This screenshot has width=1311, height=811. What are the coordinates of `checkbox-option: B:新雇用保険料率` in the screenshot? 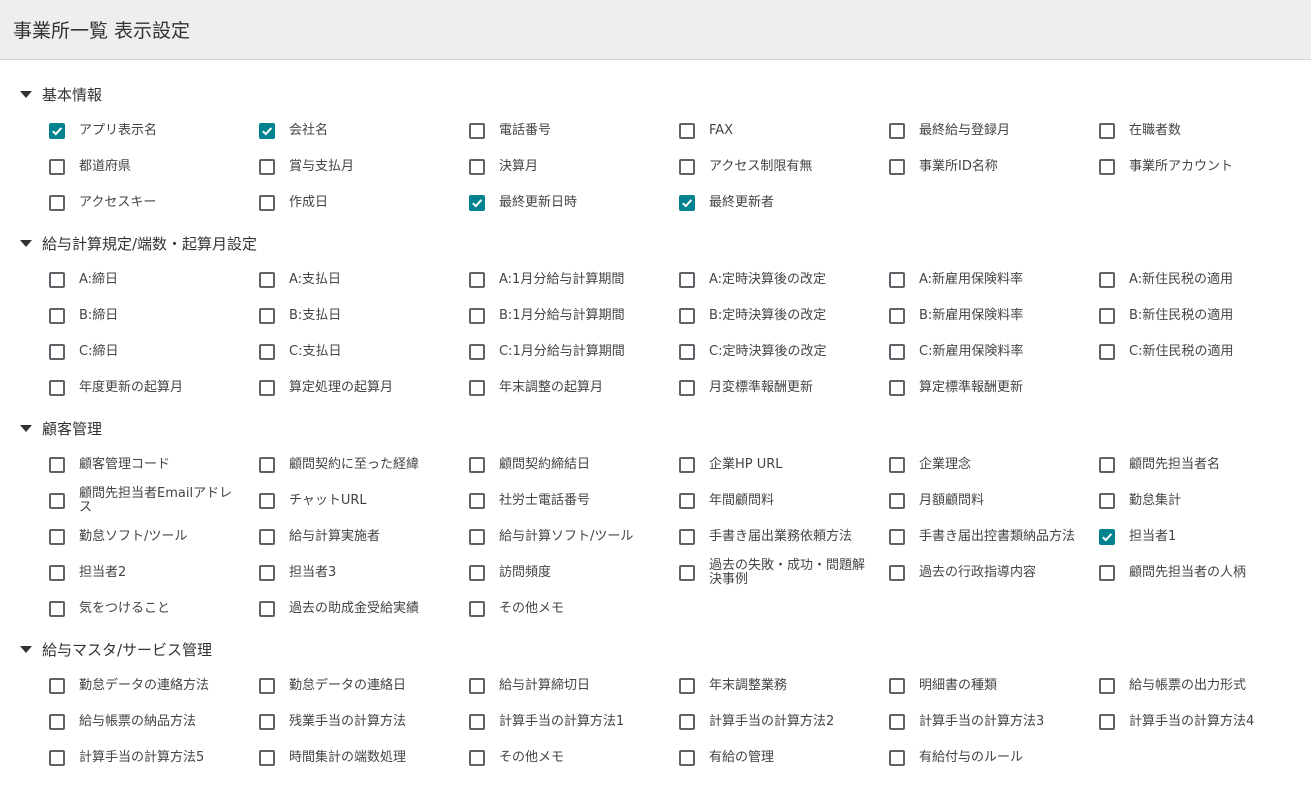 It's located at (994, 316).